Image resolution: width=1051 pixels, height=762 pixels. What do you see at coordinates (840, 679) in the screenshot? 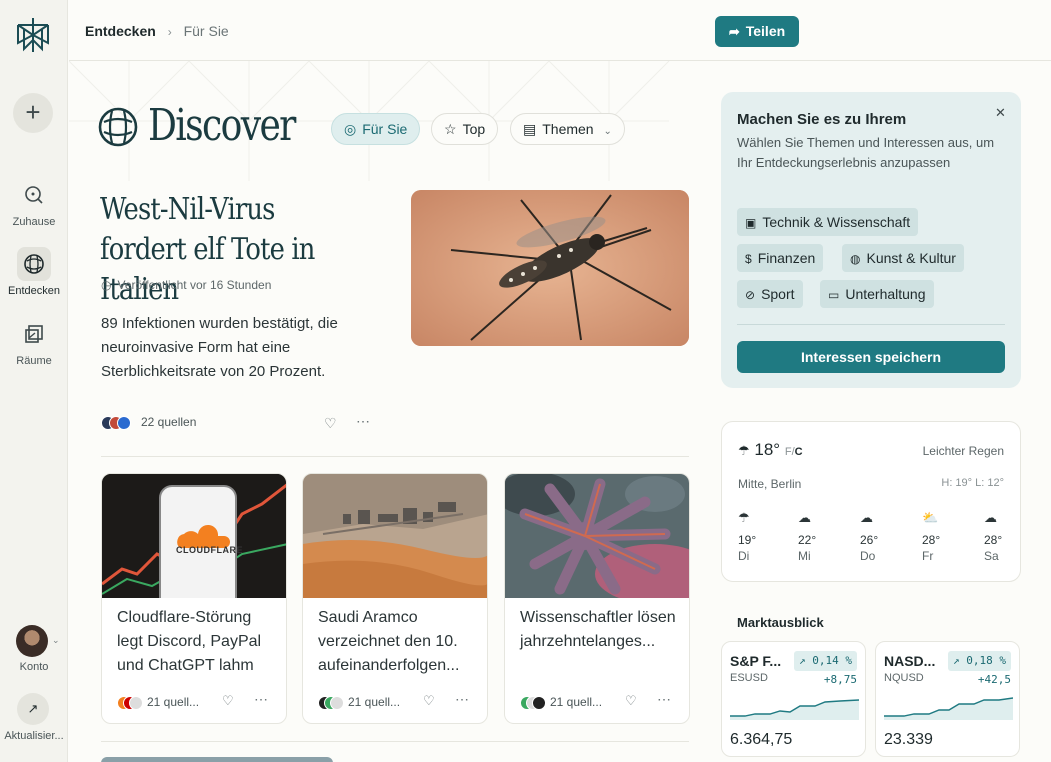
I see `market-change-abs: +8,75` at bounding box center [840, 679].